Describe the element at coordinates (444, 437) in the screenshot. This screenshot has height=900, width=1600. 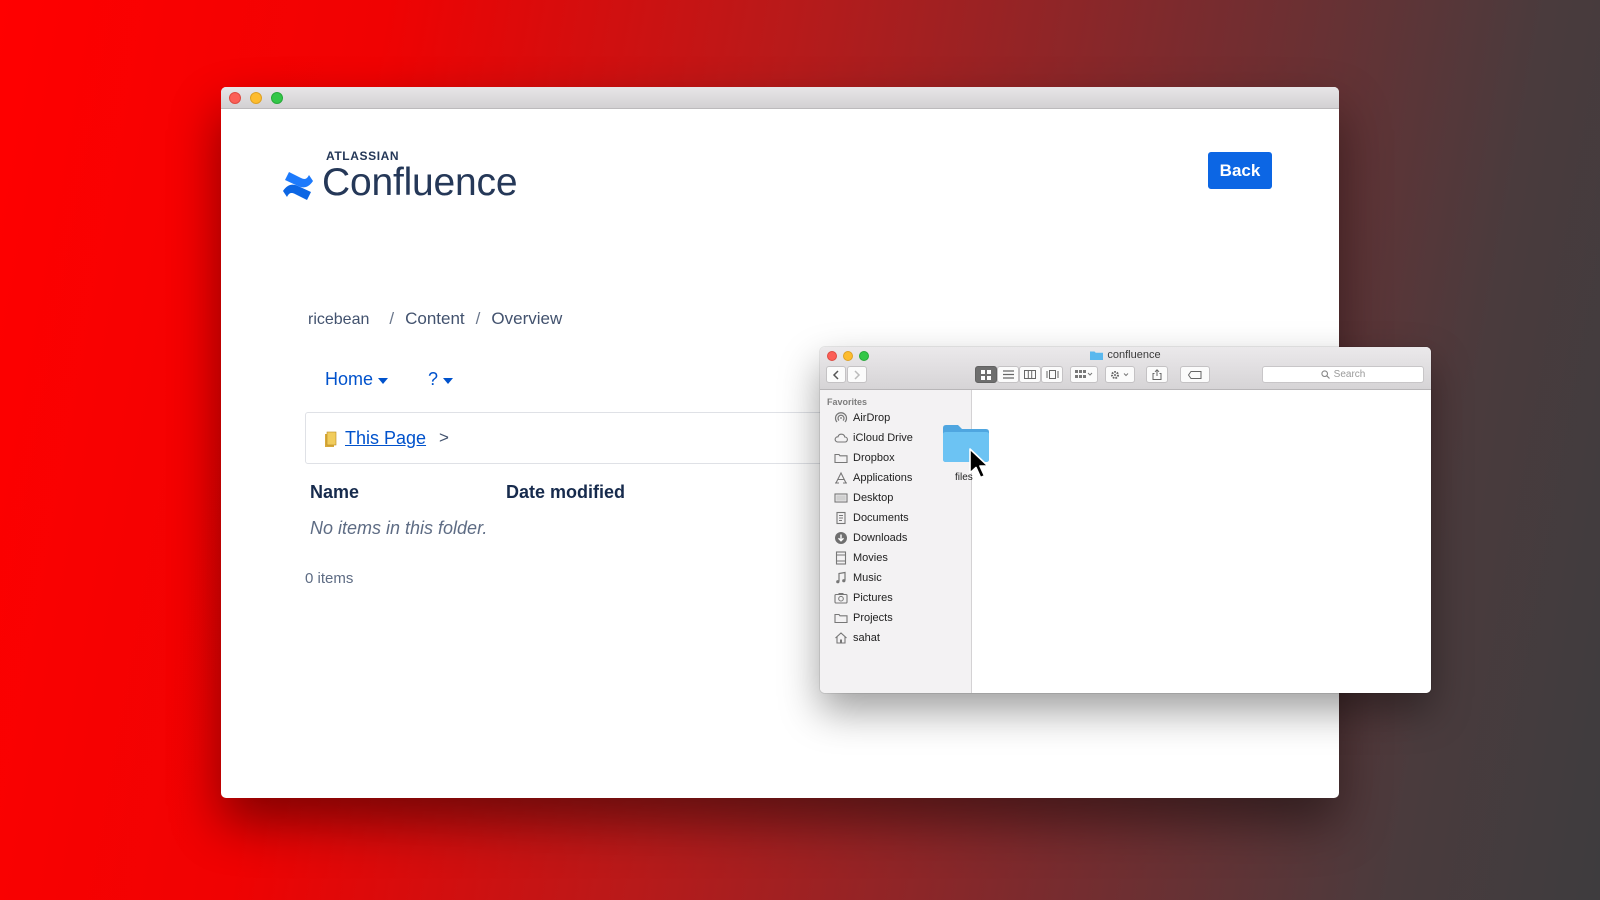
I see `path-chevron: >` at that location.